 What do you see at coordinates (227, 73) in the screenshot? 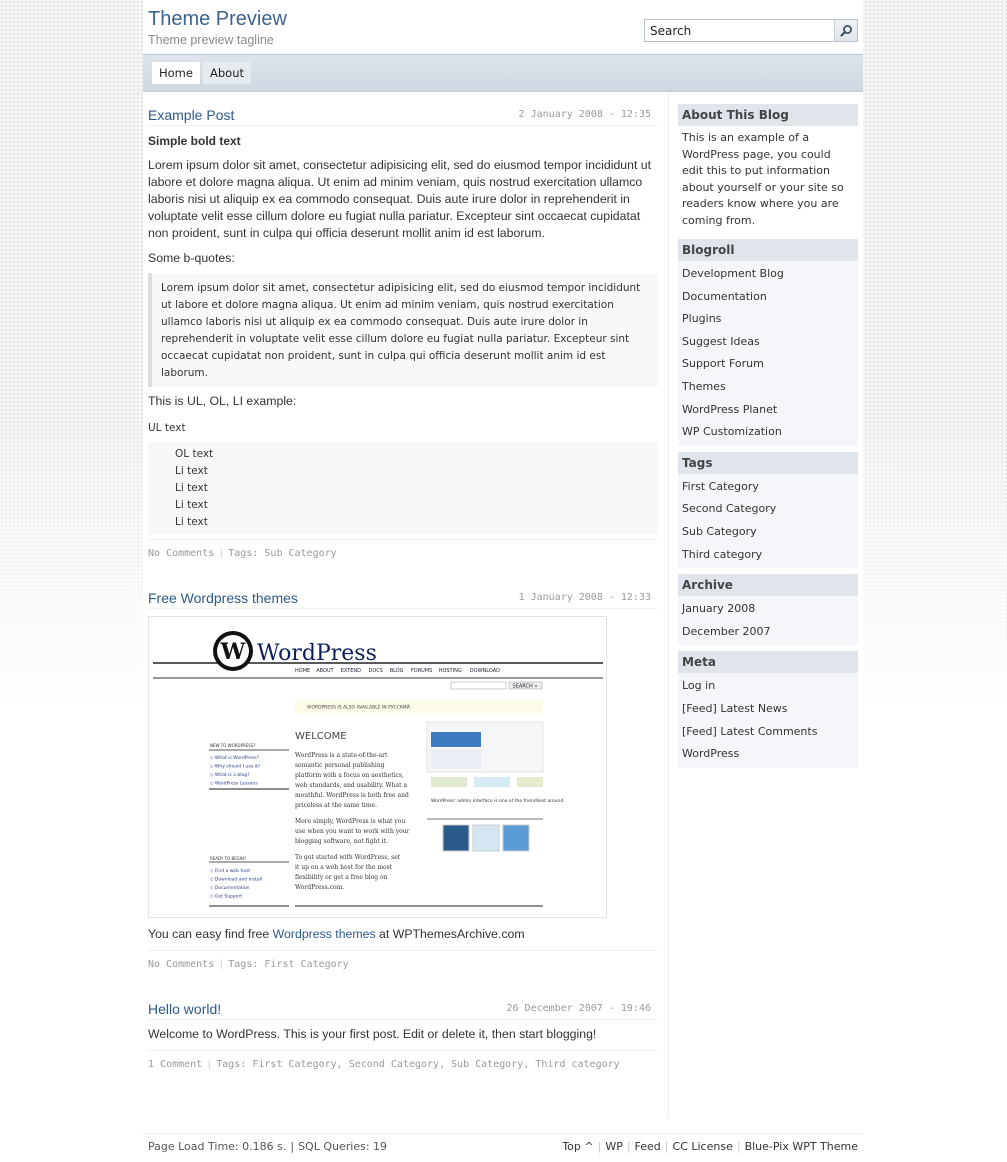
I see `nav-about: About` at bounding box center [227, 73].